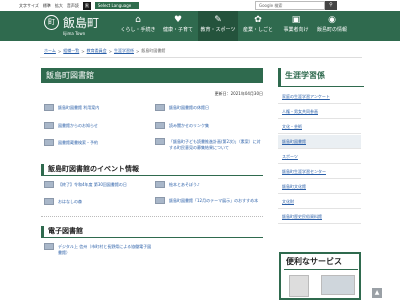  What do you see at coordinates (86, 5) in the screenshot?
I see `black-background-button: 黒` at bounding box center [86, 5].